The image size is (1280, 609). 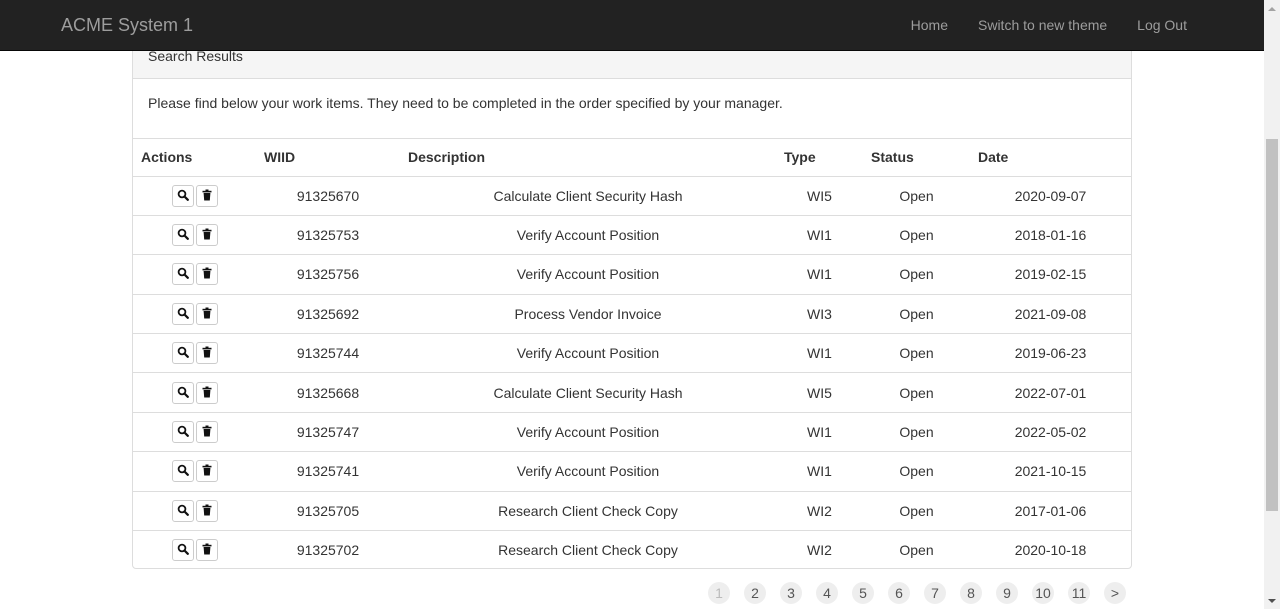 What do you see at coordinates (899, 593) in the screenshot?
I see `pagination-page: 6` at bounding box center [899, 593].